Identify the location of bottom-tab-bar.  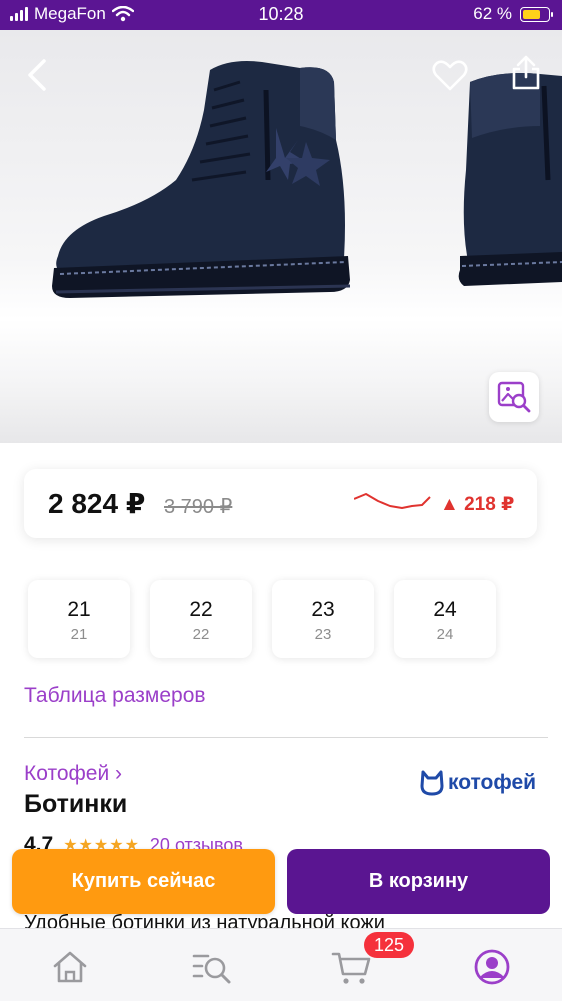
(281, 964).